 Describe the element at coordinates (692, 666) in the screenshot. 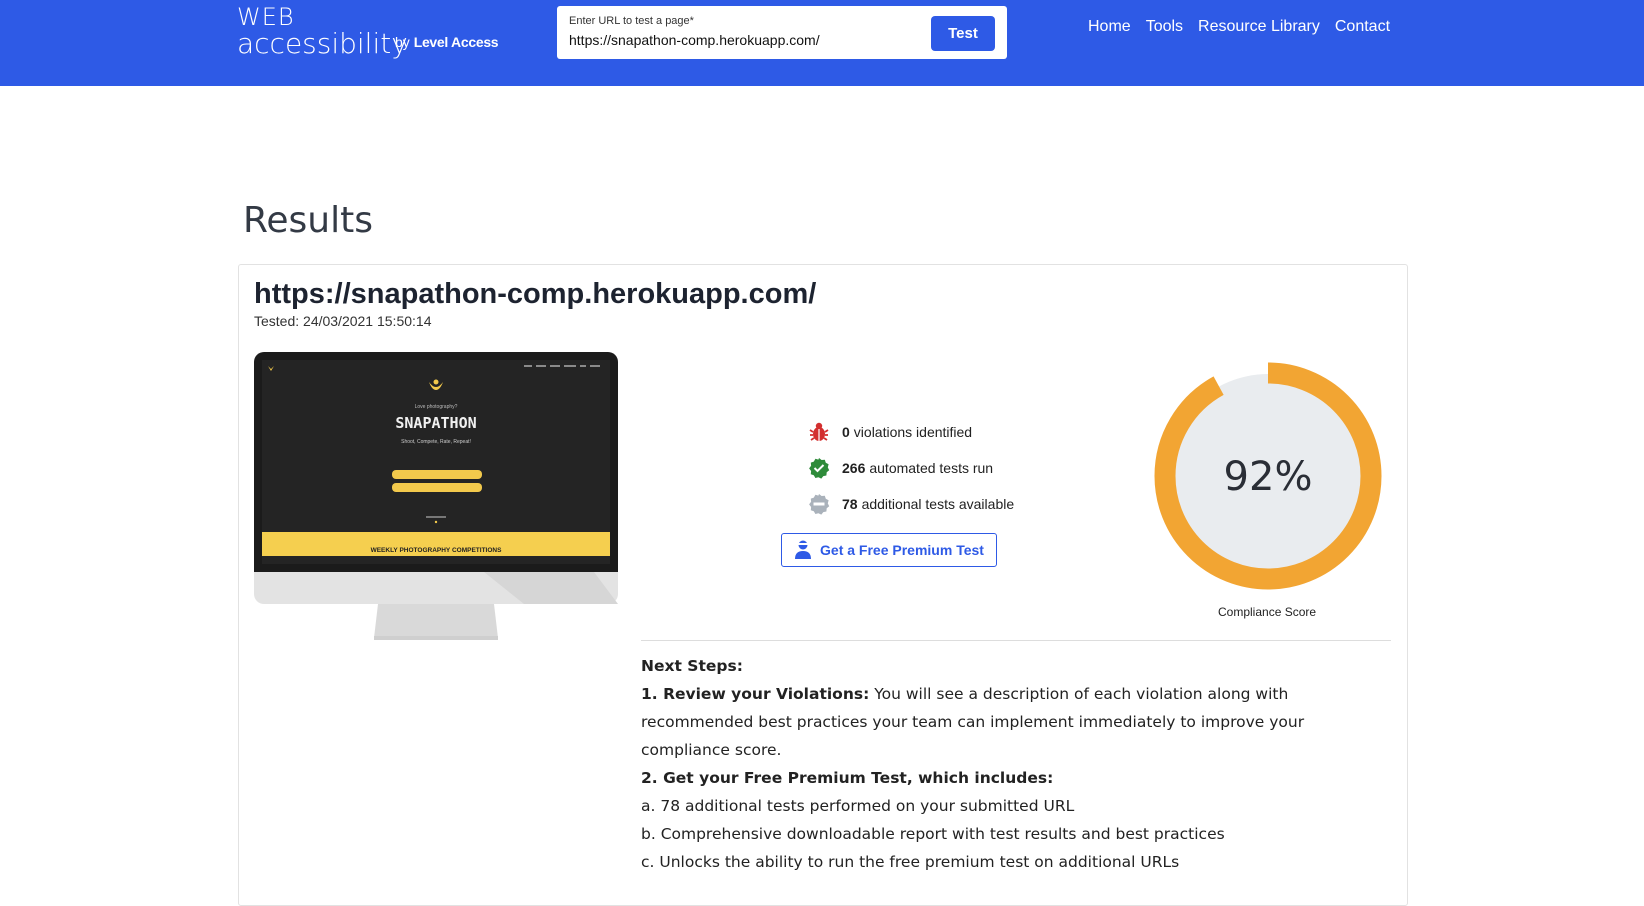

I see `next-steps-heading: Next Steps:` at that location.